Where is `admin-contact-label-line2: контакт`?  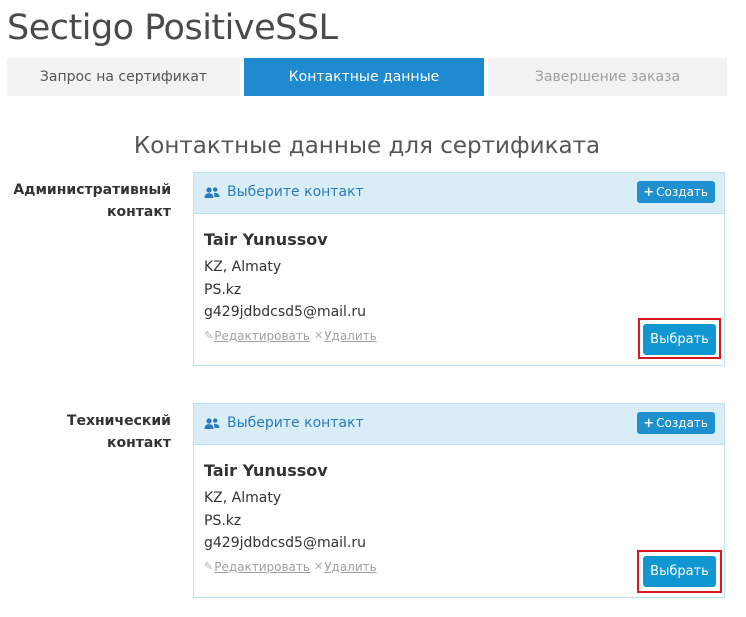
admin-contact-label-line2: контакт is located at coordinates (139, 212).